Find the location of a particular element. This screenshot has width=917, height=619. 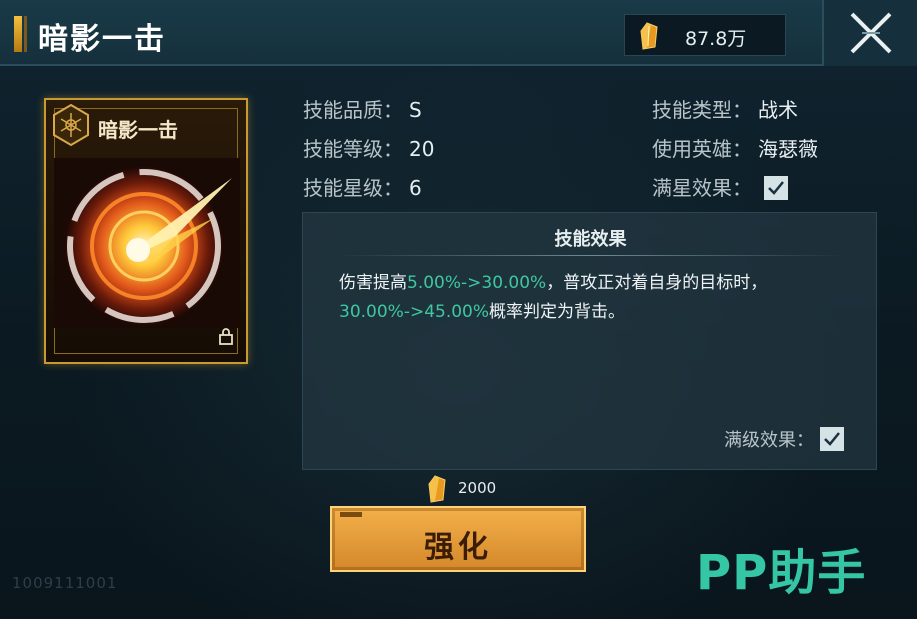

effect-divider is located at coordinates (591, 255).